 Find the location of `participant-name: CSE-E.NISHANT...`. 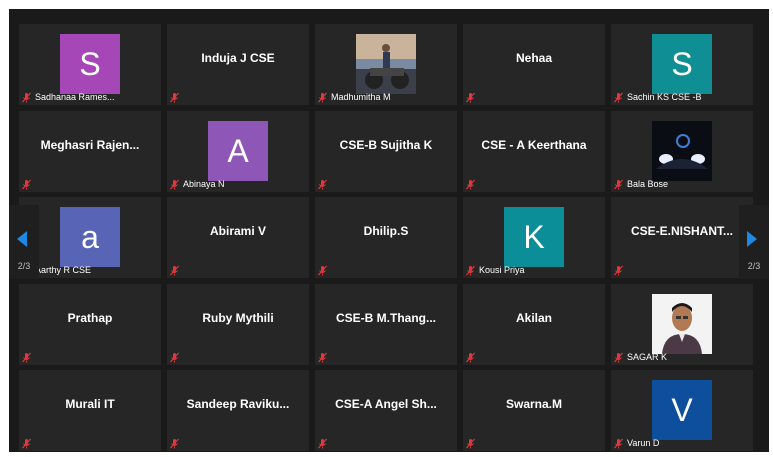

participant-name: CSE-E.NISHANT... is located at coordinates (681, 230).